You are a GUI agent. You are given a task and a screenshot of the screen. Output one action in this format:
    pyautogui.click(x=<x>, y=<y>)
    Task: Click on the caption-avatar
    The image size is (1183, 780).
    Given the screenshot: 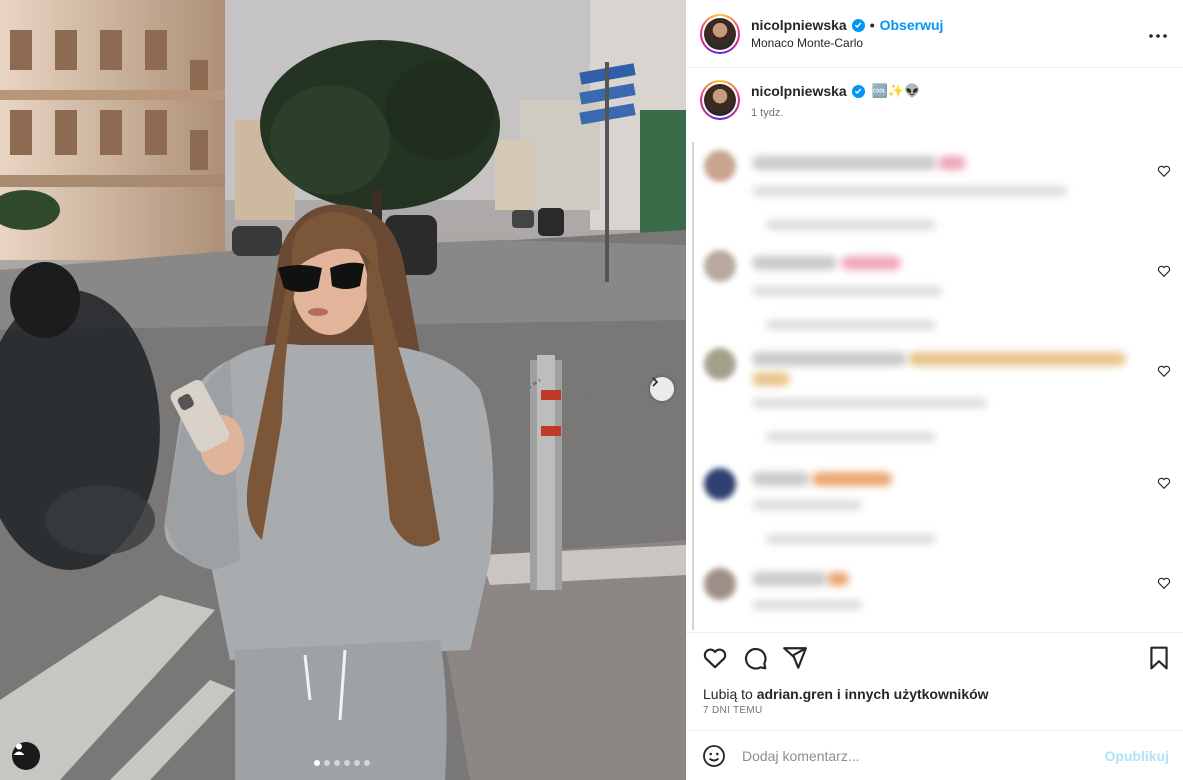 What is the action you would take?
    pyautogui.click(x=720, y=100)
    